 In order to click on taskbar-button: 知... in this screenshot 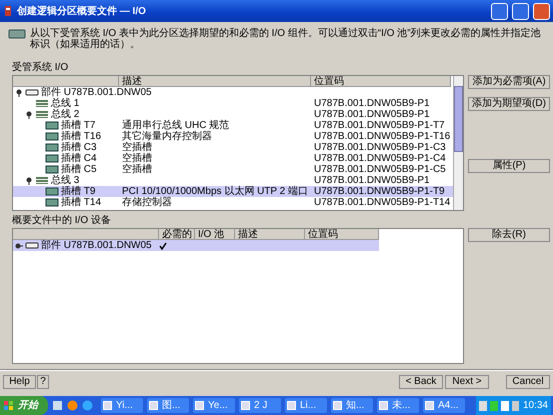, I will do `click(352, 405)`.